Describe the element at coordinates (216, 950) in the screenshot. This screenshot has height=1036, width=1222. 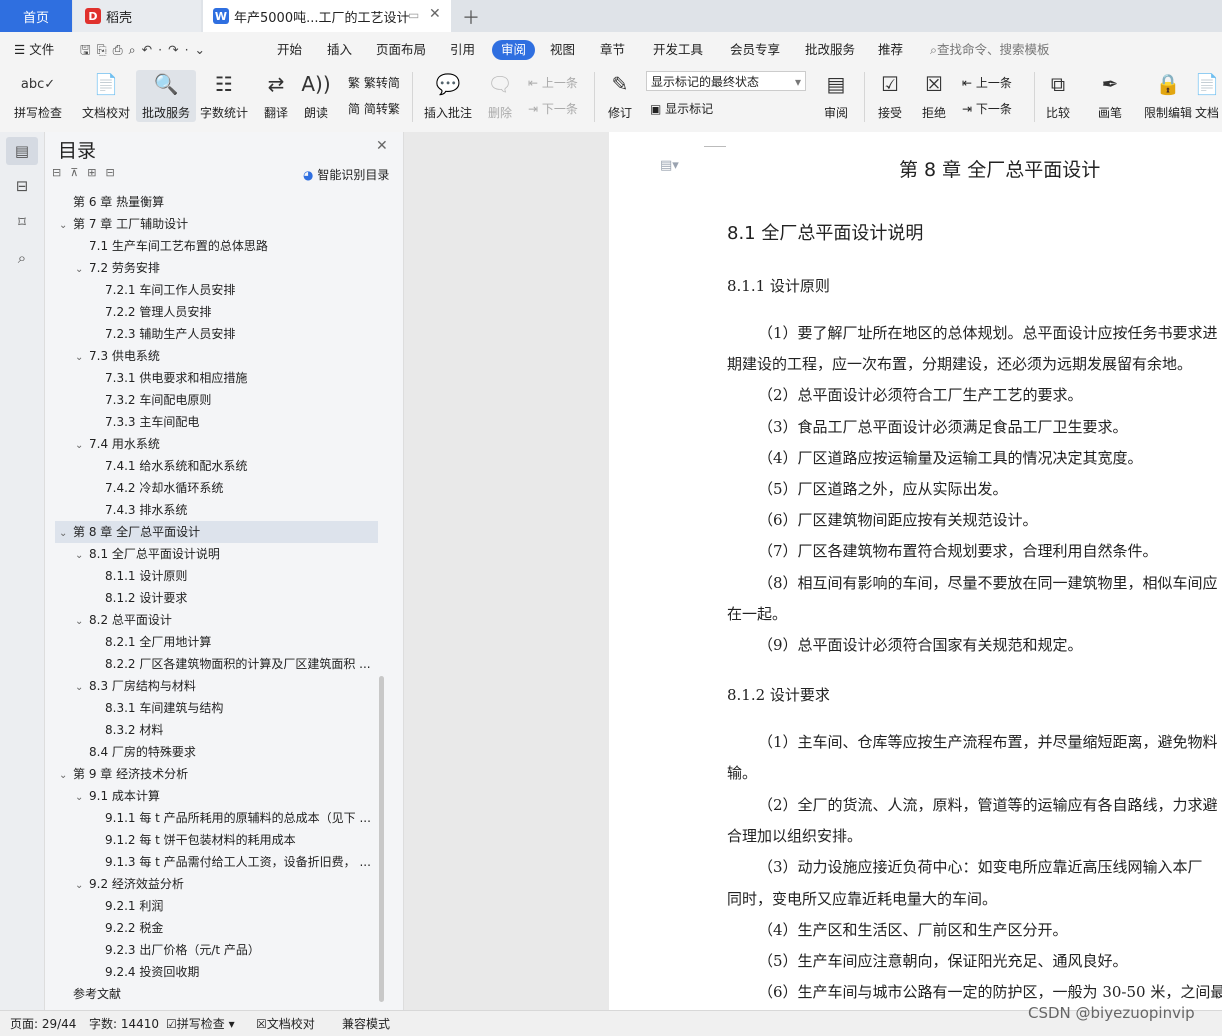
I see `toc-item: 9.2.3 出厂价格（元/t 产品）` at that location.